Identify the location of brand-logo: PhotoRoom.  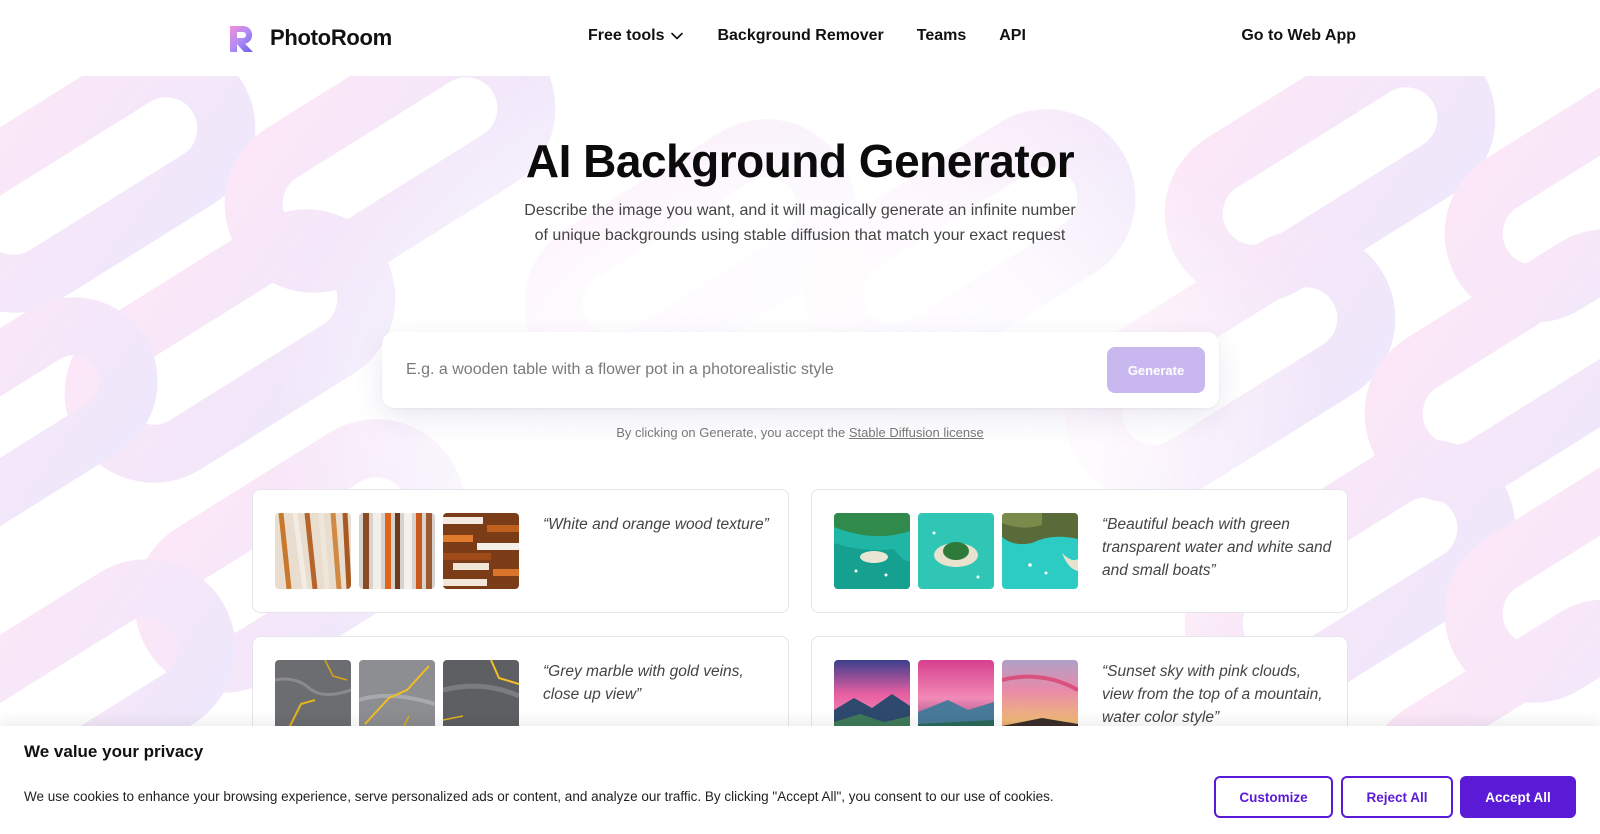
(309, 38).